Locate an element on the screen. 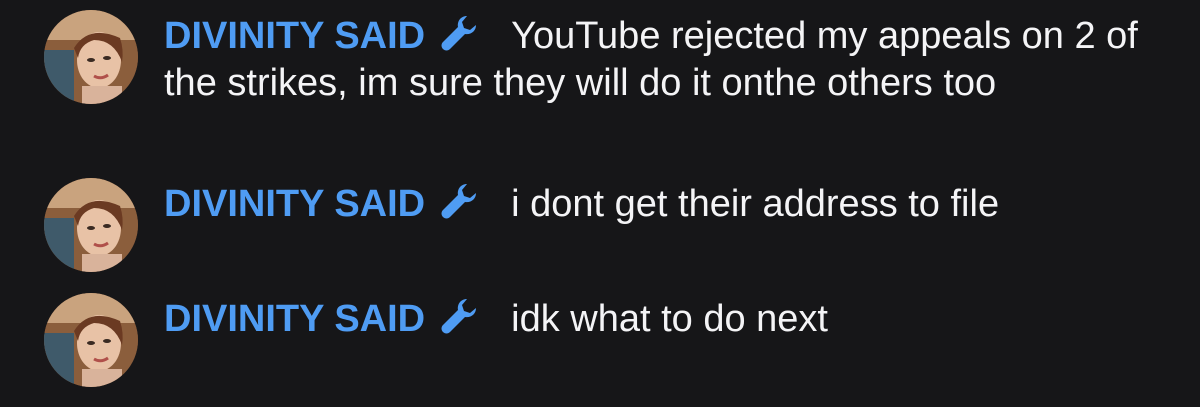 This screenshot has width=1200, height=407. message-text: i dont get their address to file is located at coordinates (755, 204).